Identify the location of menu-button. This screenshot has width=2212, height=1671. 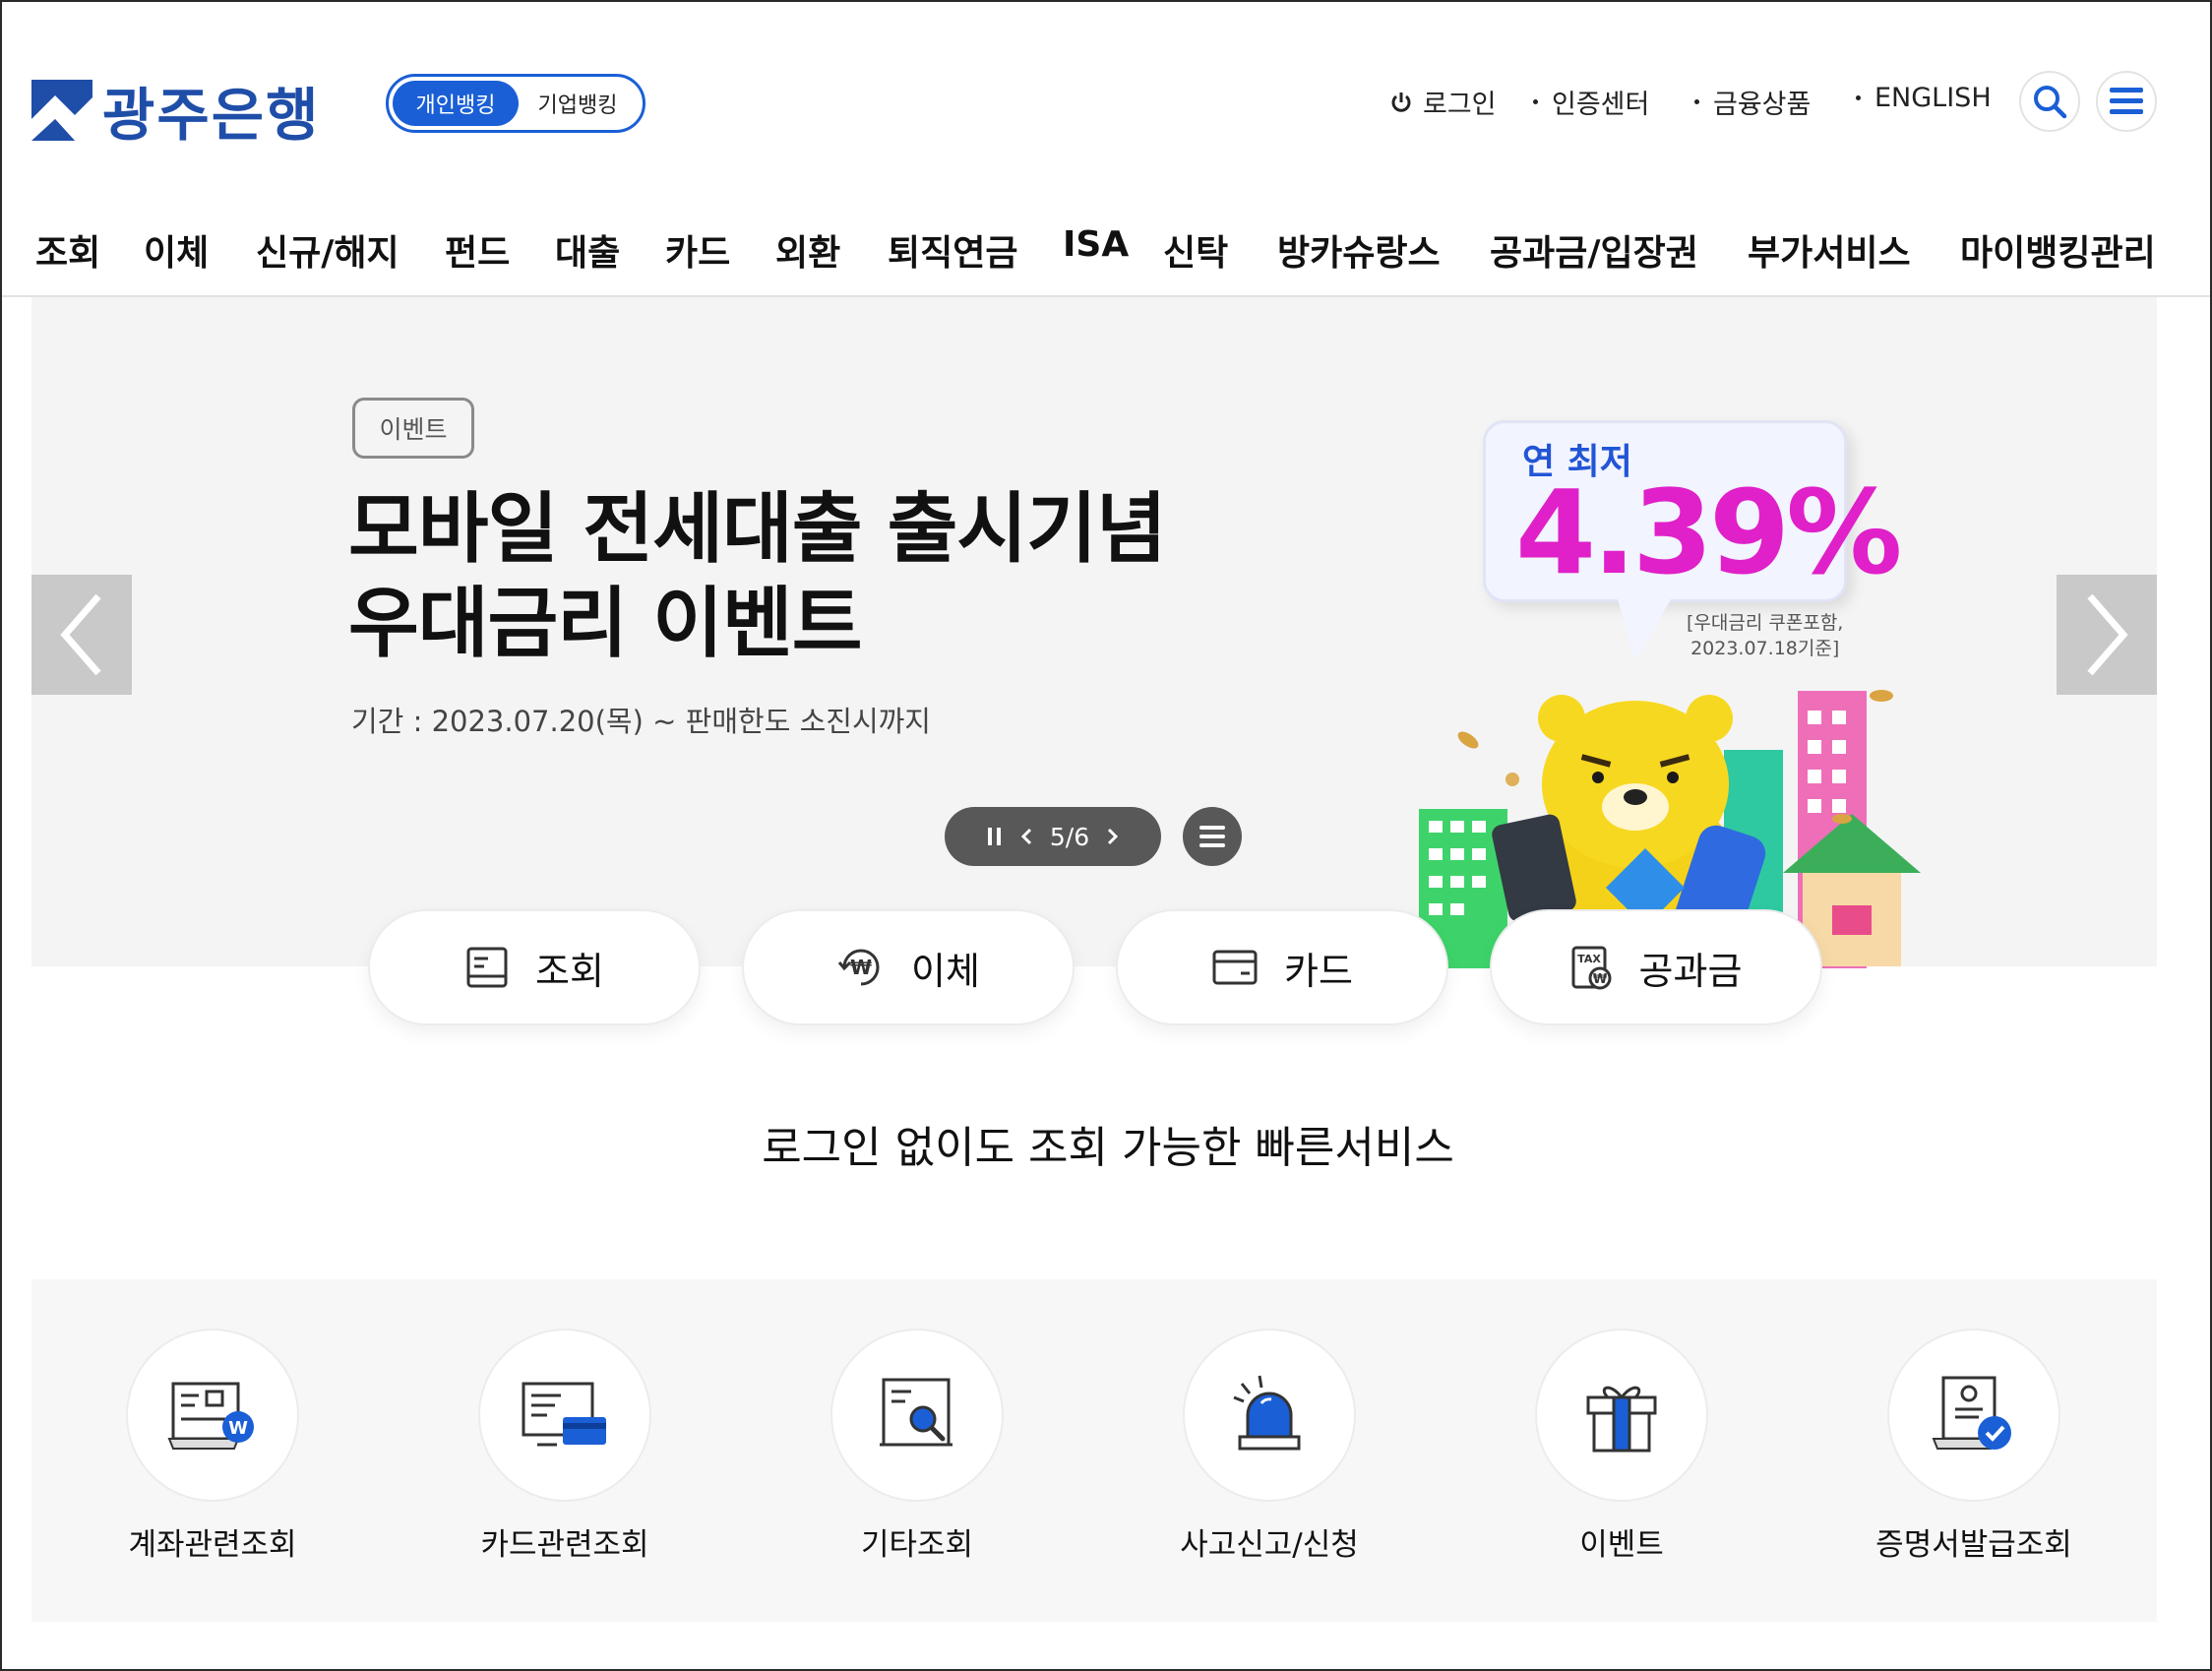
(2126, 102).